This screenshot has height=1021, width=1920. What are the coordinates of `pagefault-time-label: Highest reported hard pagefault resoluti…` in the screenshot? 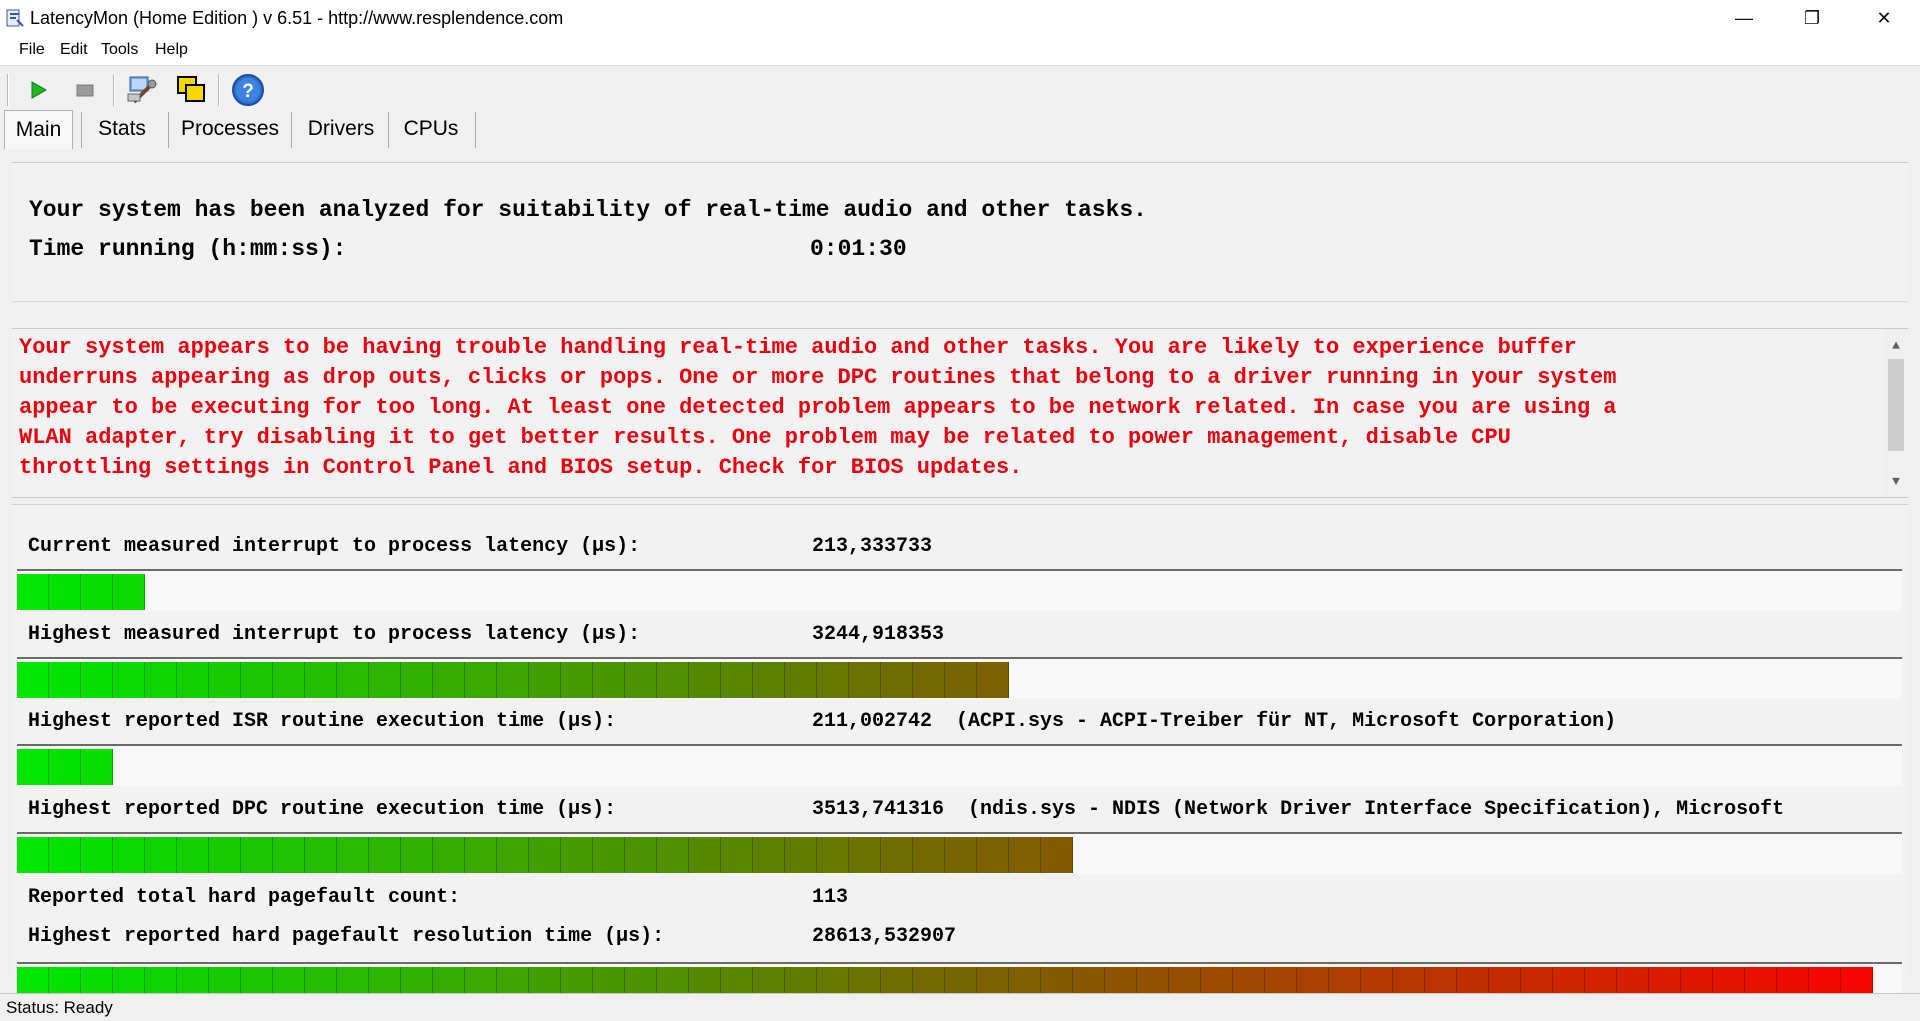 It's located at (346, 936).